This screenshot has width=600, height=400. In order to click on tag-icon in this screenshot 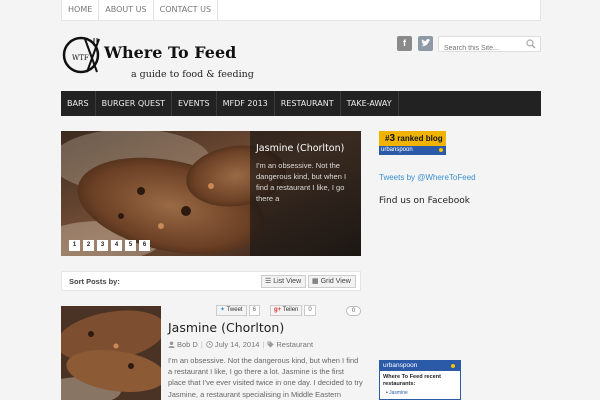, I will do `click(270, 344)`.